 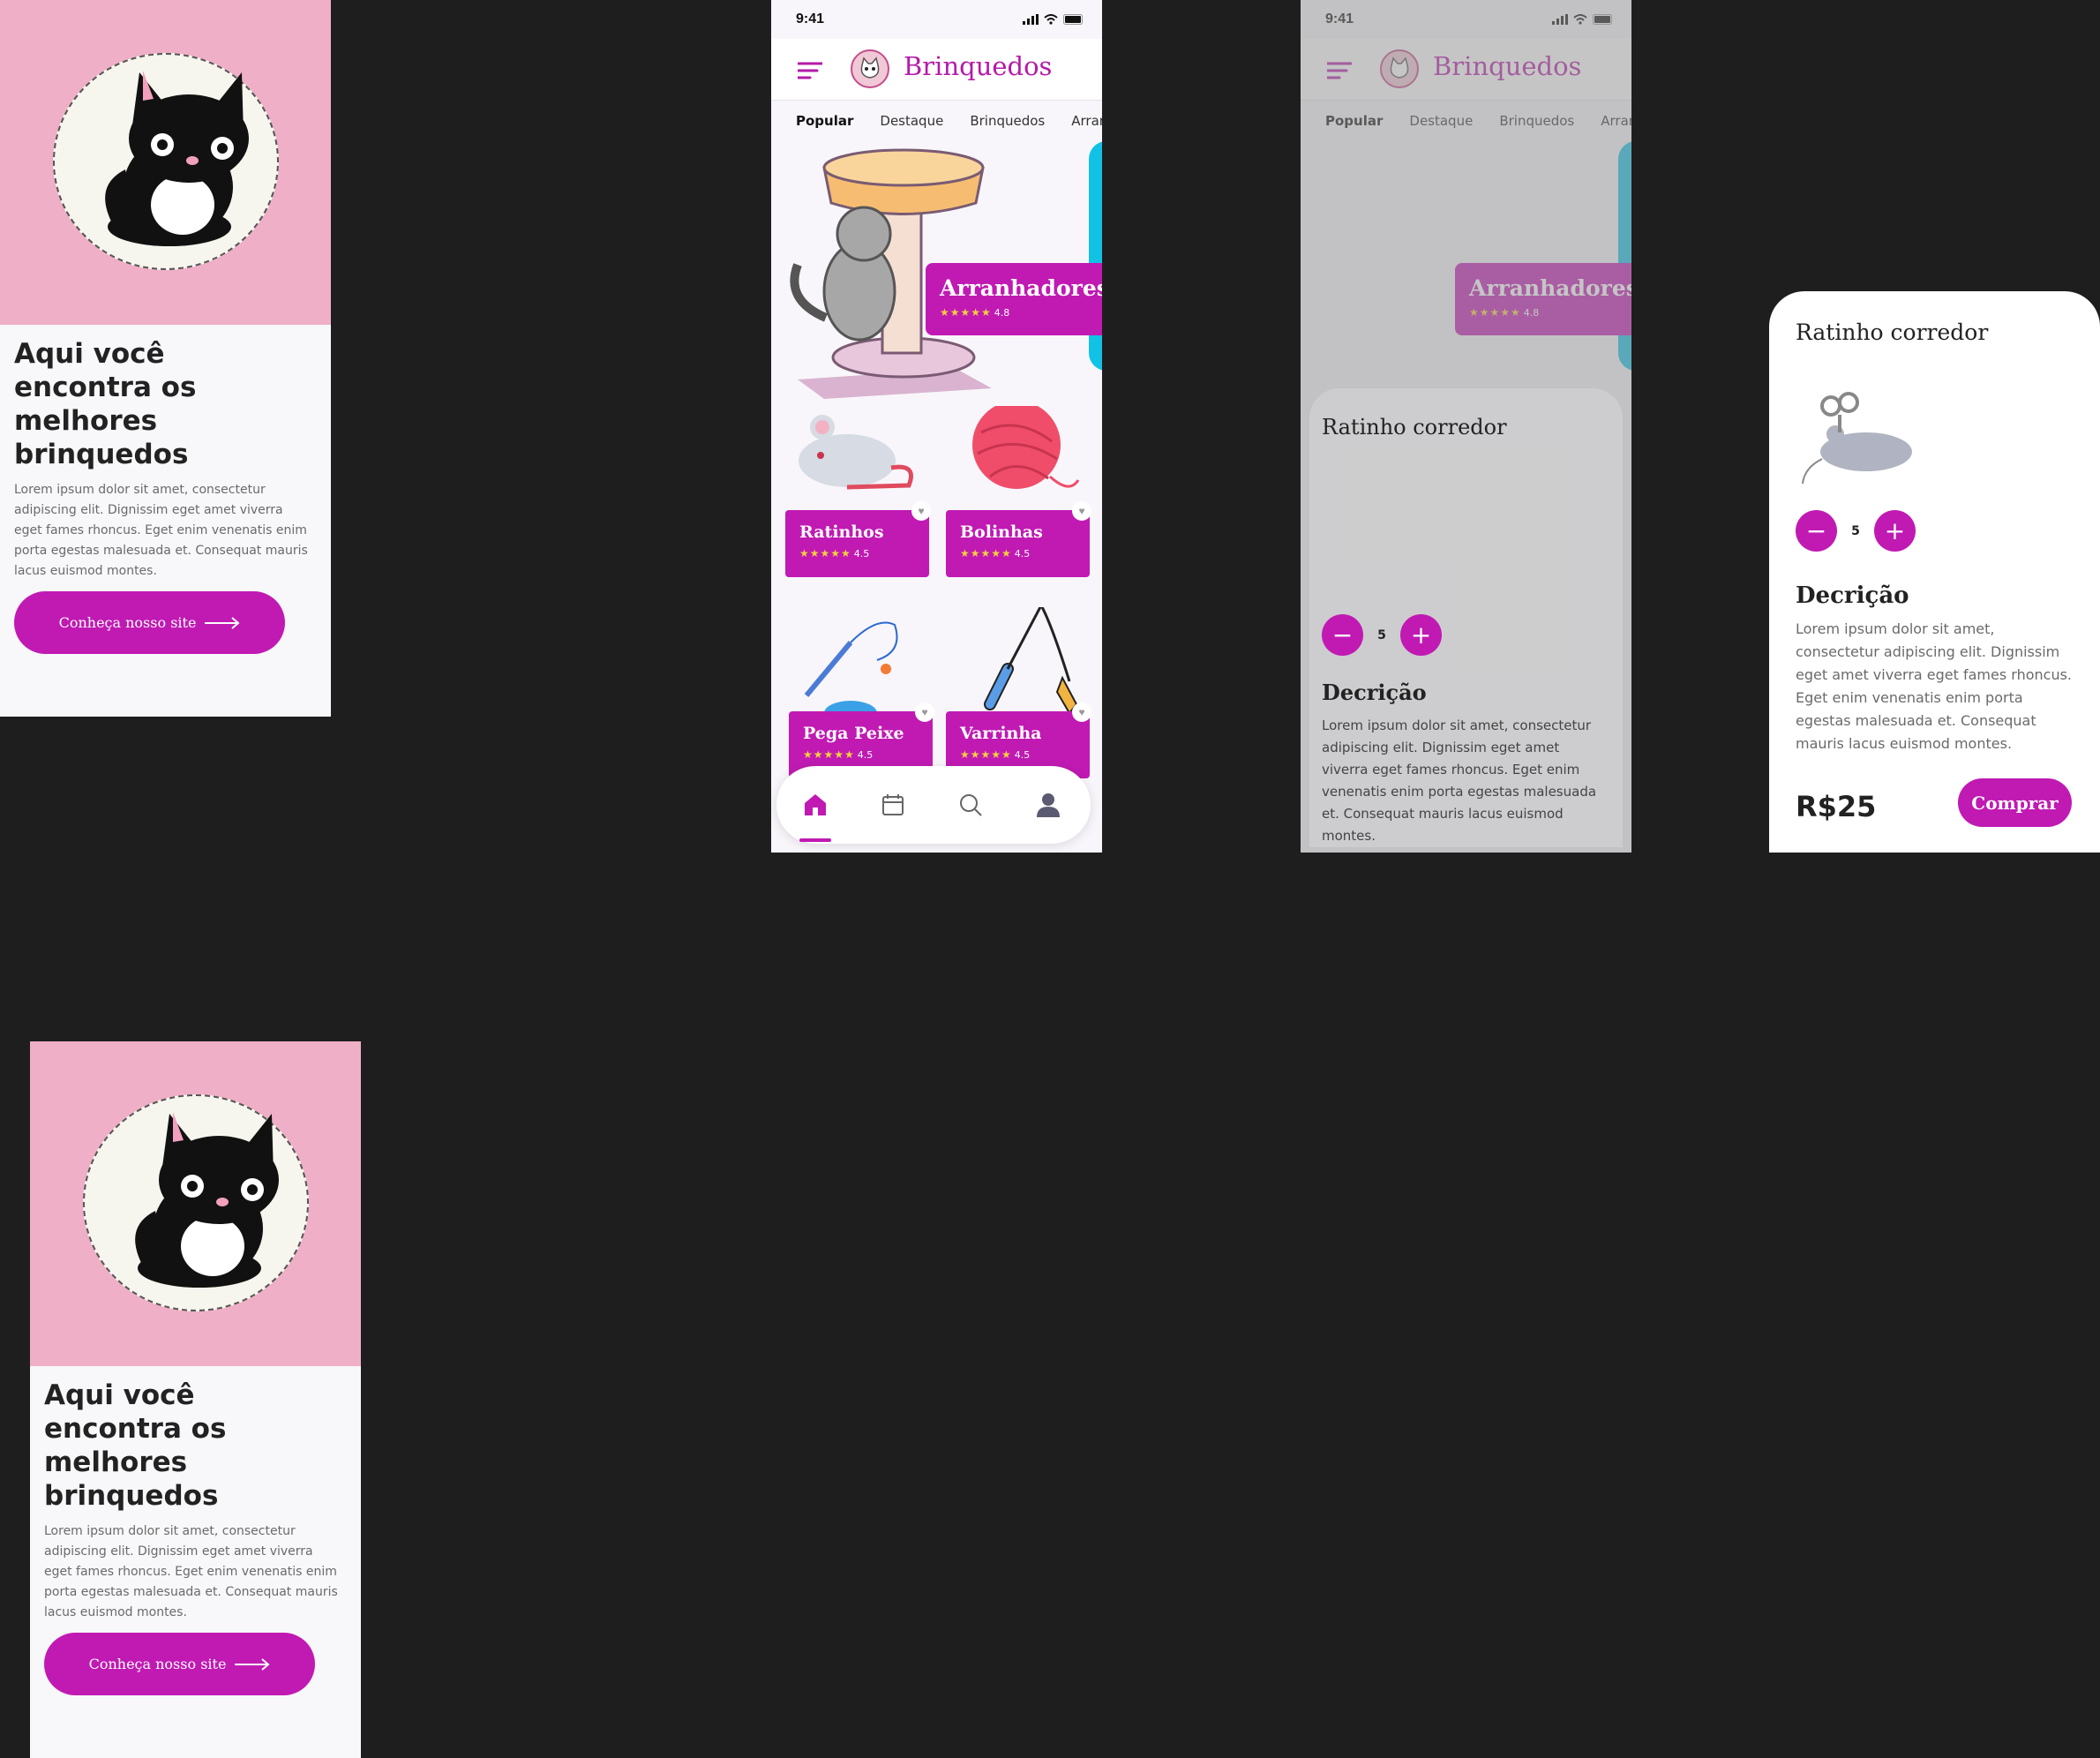 What do you see at coordinates (1021, 288) in the screenshot?
I see `featured-name: Arranhadores` at bounding box center [1021, 288].